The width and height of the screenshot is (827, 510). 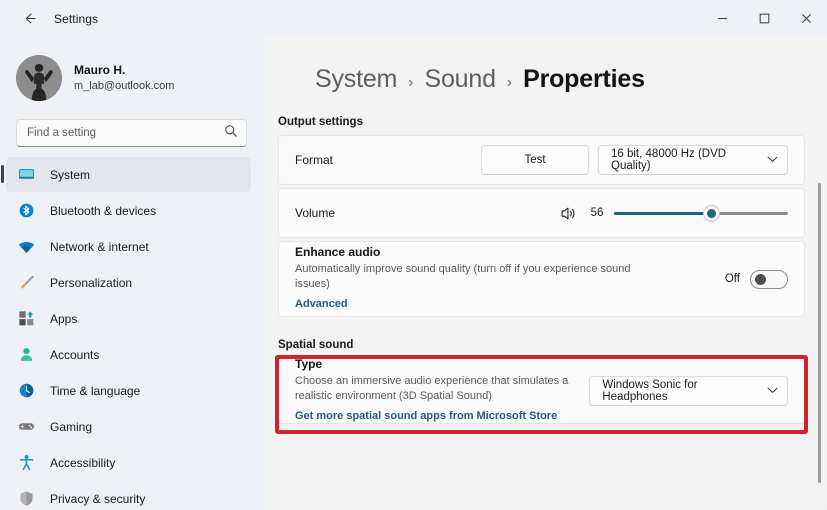 I want to click on person-icon, so click(x=26, y=355).